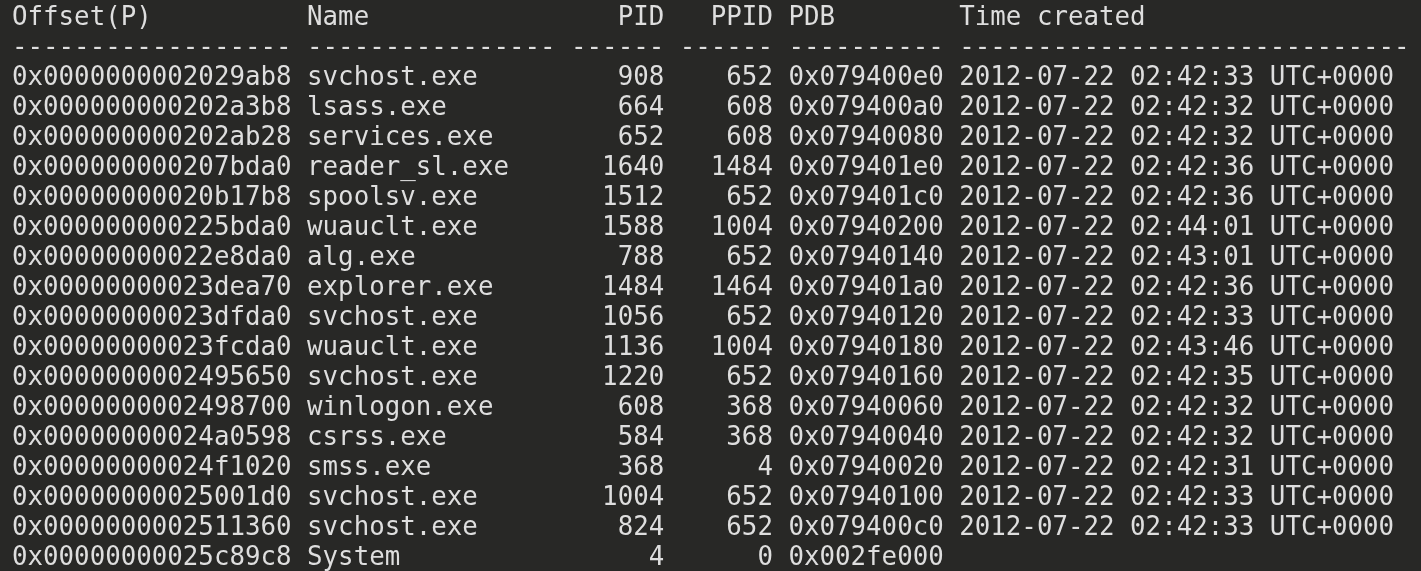 The height and width of the screenshot is (571, 1421). I want to click on table-cell-text: lsass.exe, so click(377, 106).